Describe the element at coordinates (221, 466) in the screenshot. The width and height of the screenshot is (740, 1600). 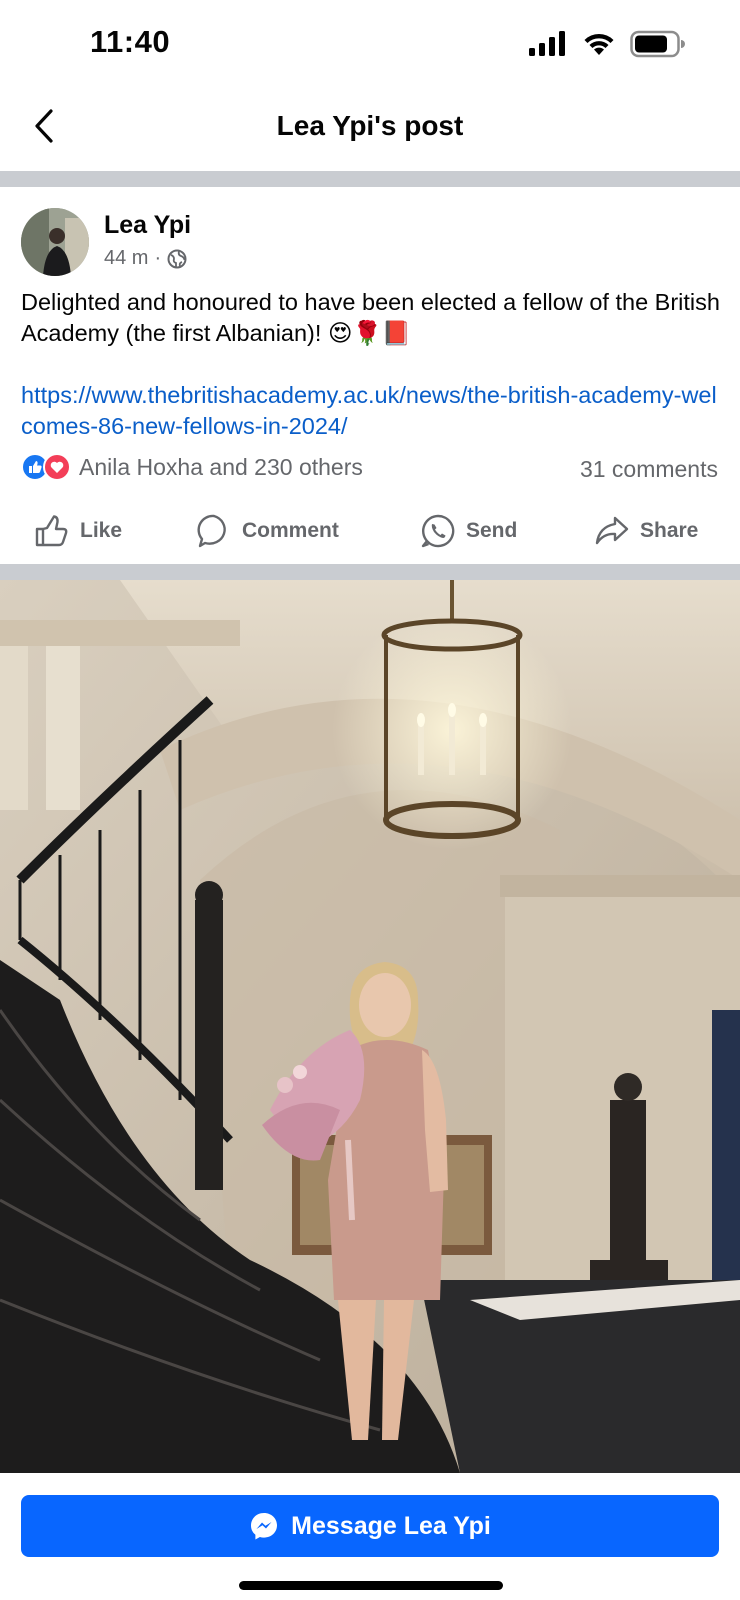
I see `reactions-text: Anila Hoxha and 230 others` at that location.